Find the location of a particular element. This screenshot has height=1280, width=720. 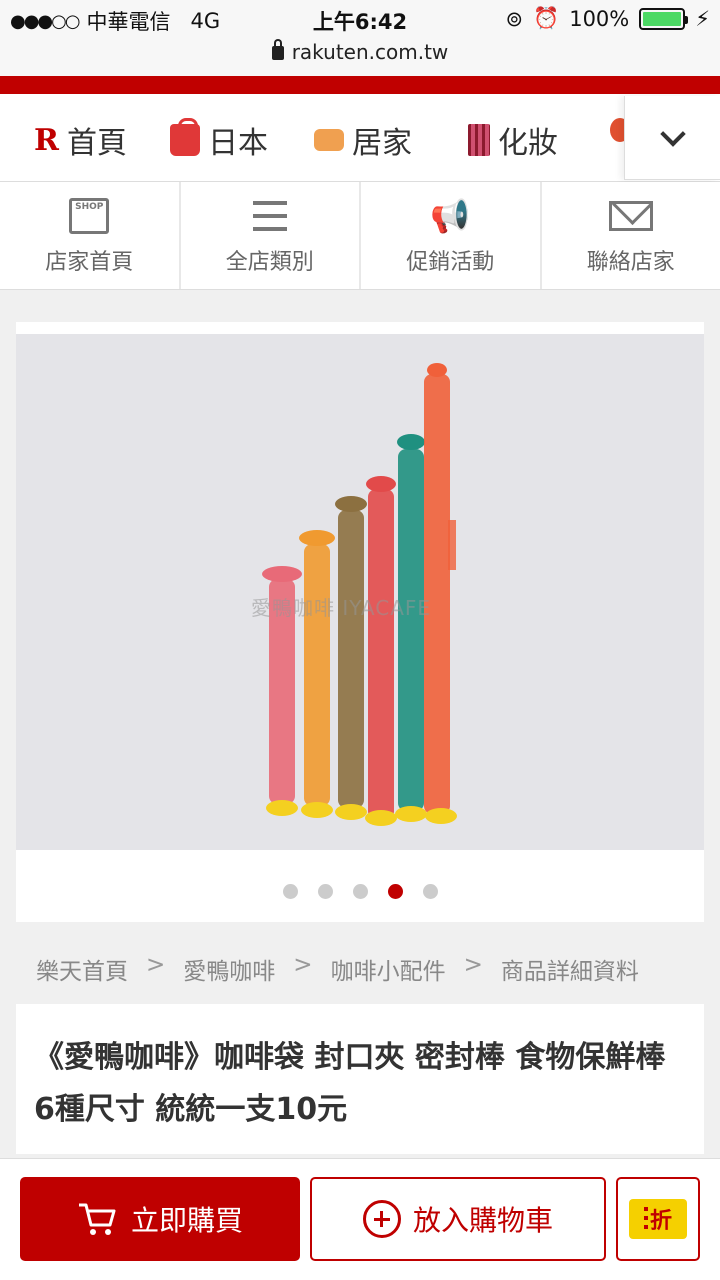

category-label: 居家 is located at coordinates (382, 143).